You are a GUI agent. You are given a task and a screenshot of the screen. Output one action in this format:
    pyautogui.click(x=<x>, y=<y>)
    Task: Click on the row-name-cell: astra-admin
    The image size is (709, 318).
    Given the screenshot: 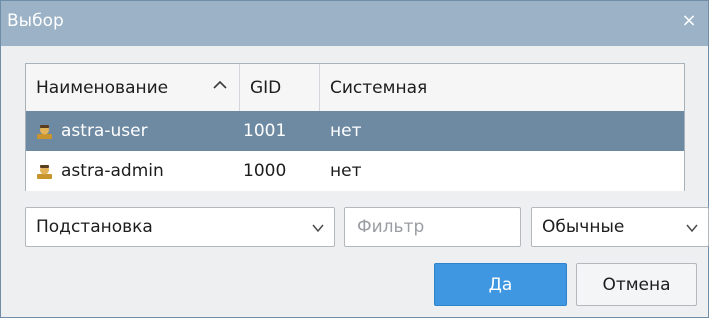 What is the action you would take?
    pyautogui.click(x=100, y=171)
    